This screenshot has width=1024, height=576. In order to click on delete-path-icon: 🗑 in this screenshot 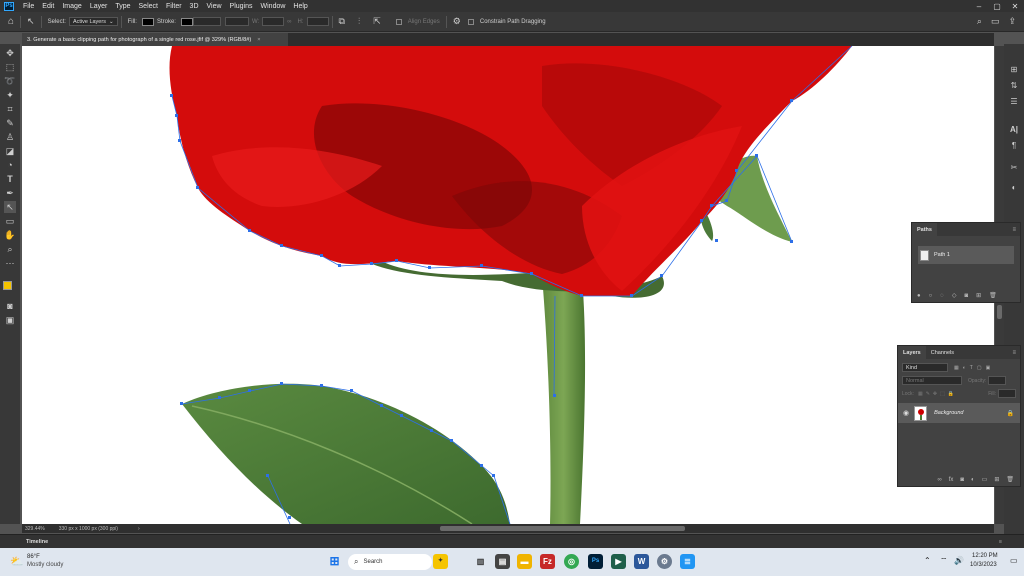, I will do `click(993, 295)`.